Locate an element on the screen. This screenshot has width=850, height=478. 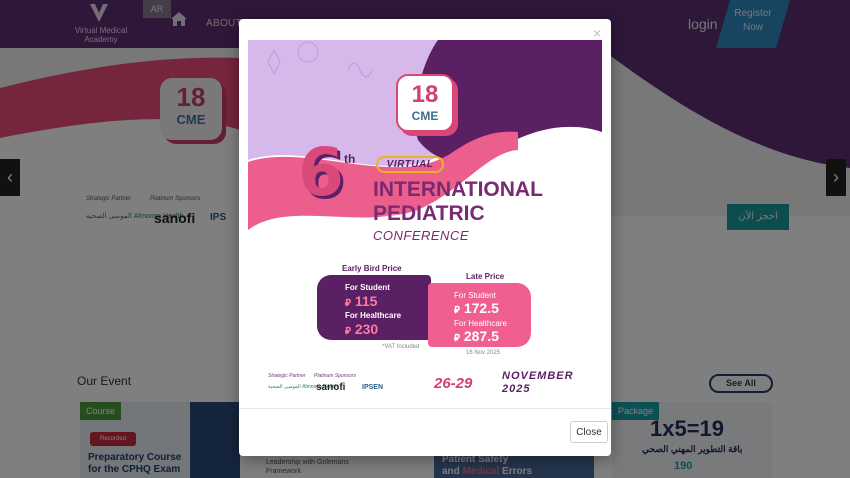
close-icon: × is located at coordinates (597, 33).